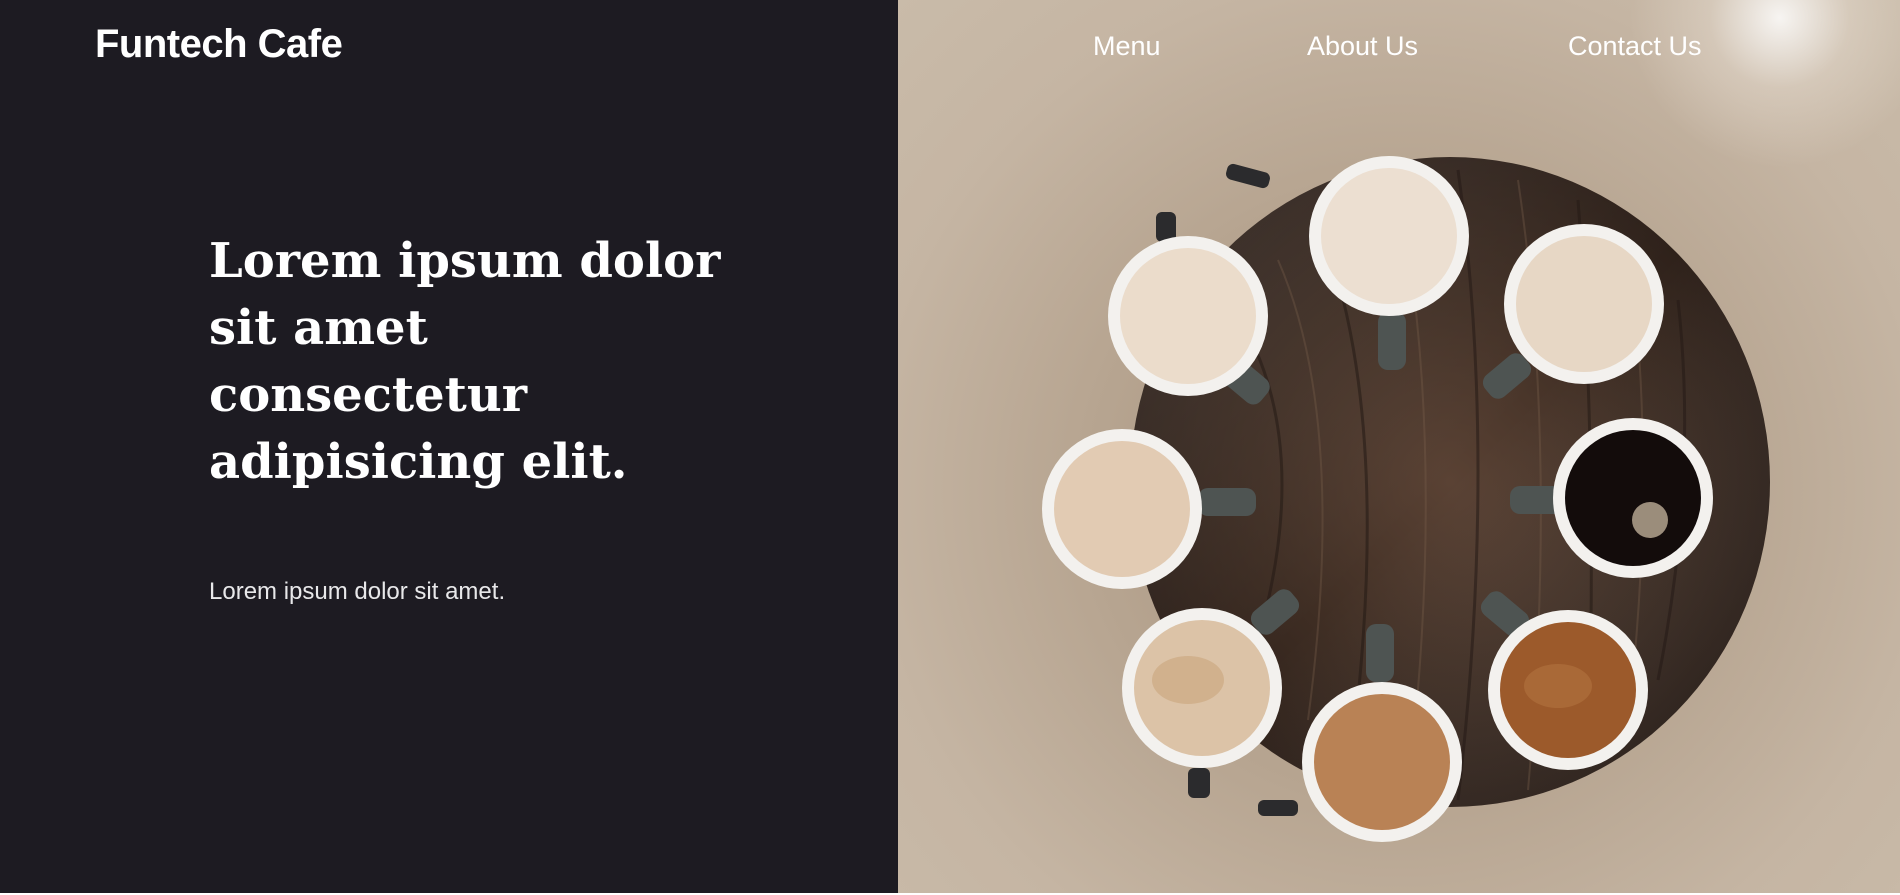 The height and width of the screenshot is (895, 1900). Describe the element at coordinates (1635, 46) in the screenshot. I see `nav-item-contact-us: Contact Us` at that location.